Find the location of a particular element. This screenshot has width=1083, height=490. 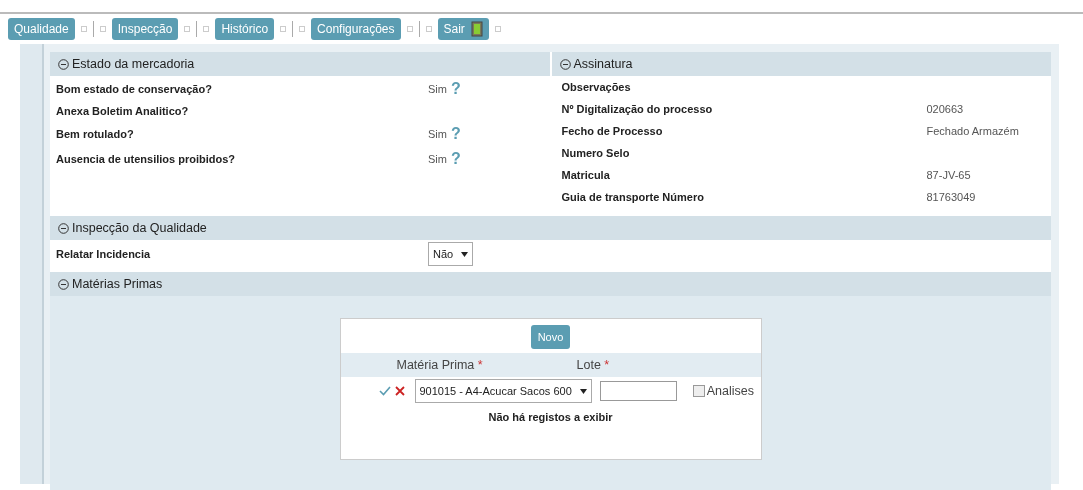

field-value: 87-JV-65 is located at coordinates (948, 175).